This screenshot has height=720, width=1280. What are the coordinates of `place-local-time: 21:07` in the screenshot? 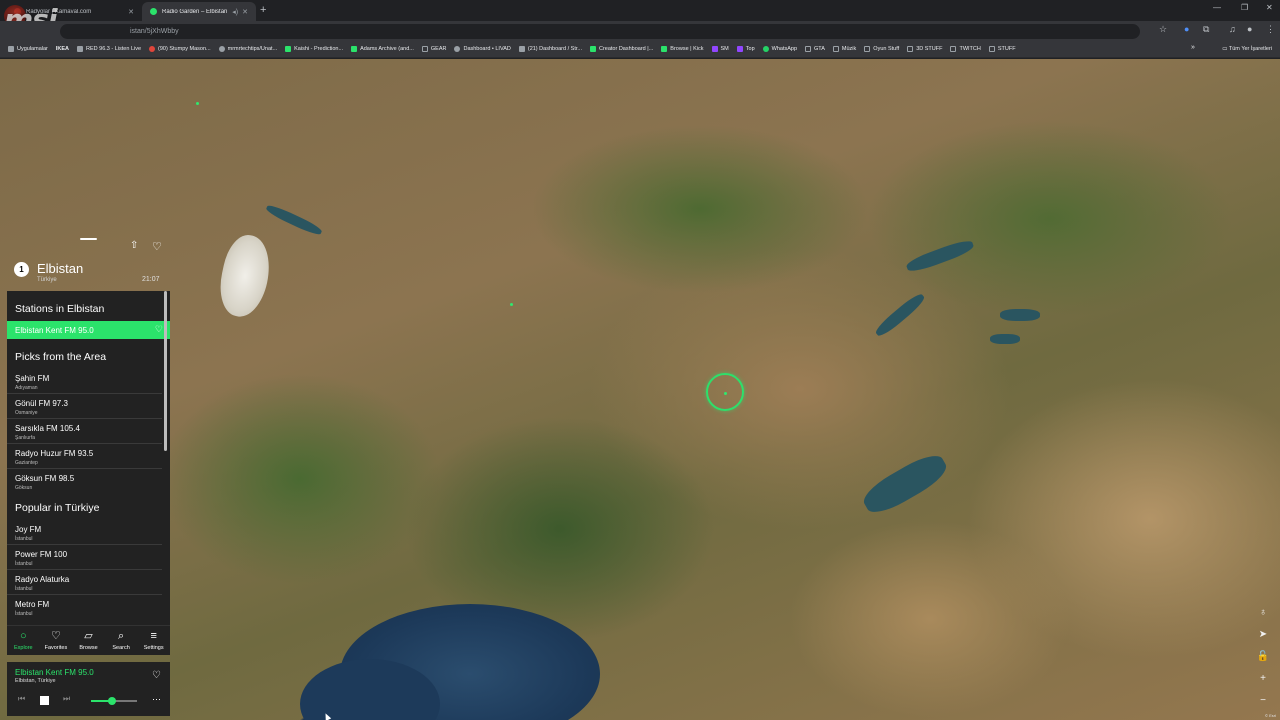 It's located at (151, 279).